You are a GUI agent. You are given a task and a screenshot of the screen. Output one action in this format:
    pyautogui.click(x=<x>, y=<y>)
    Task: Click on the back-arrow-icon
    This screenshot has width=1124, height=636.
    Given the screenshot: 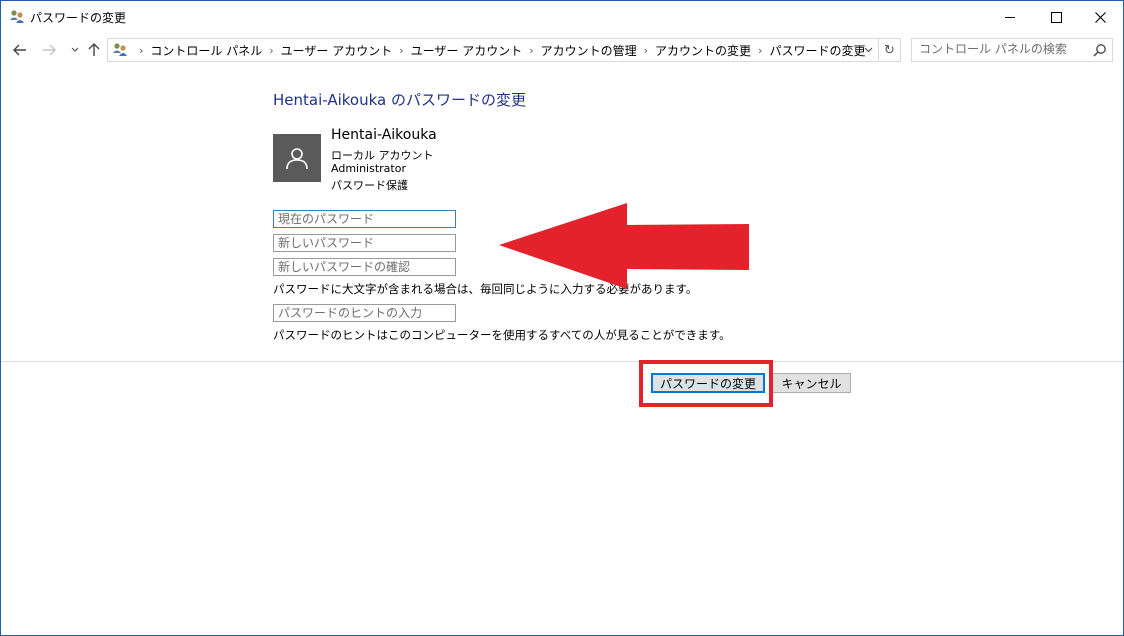 What is the action you would take?
    pyautogui.click(x=19, y=50)
    